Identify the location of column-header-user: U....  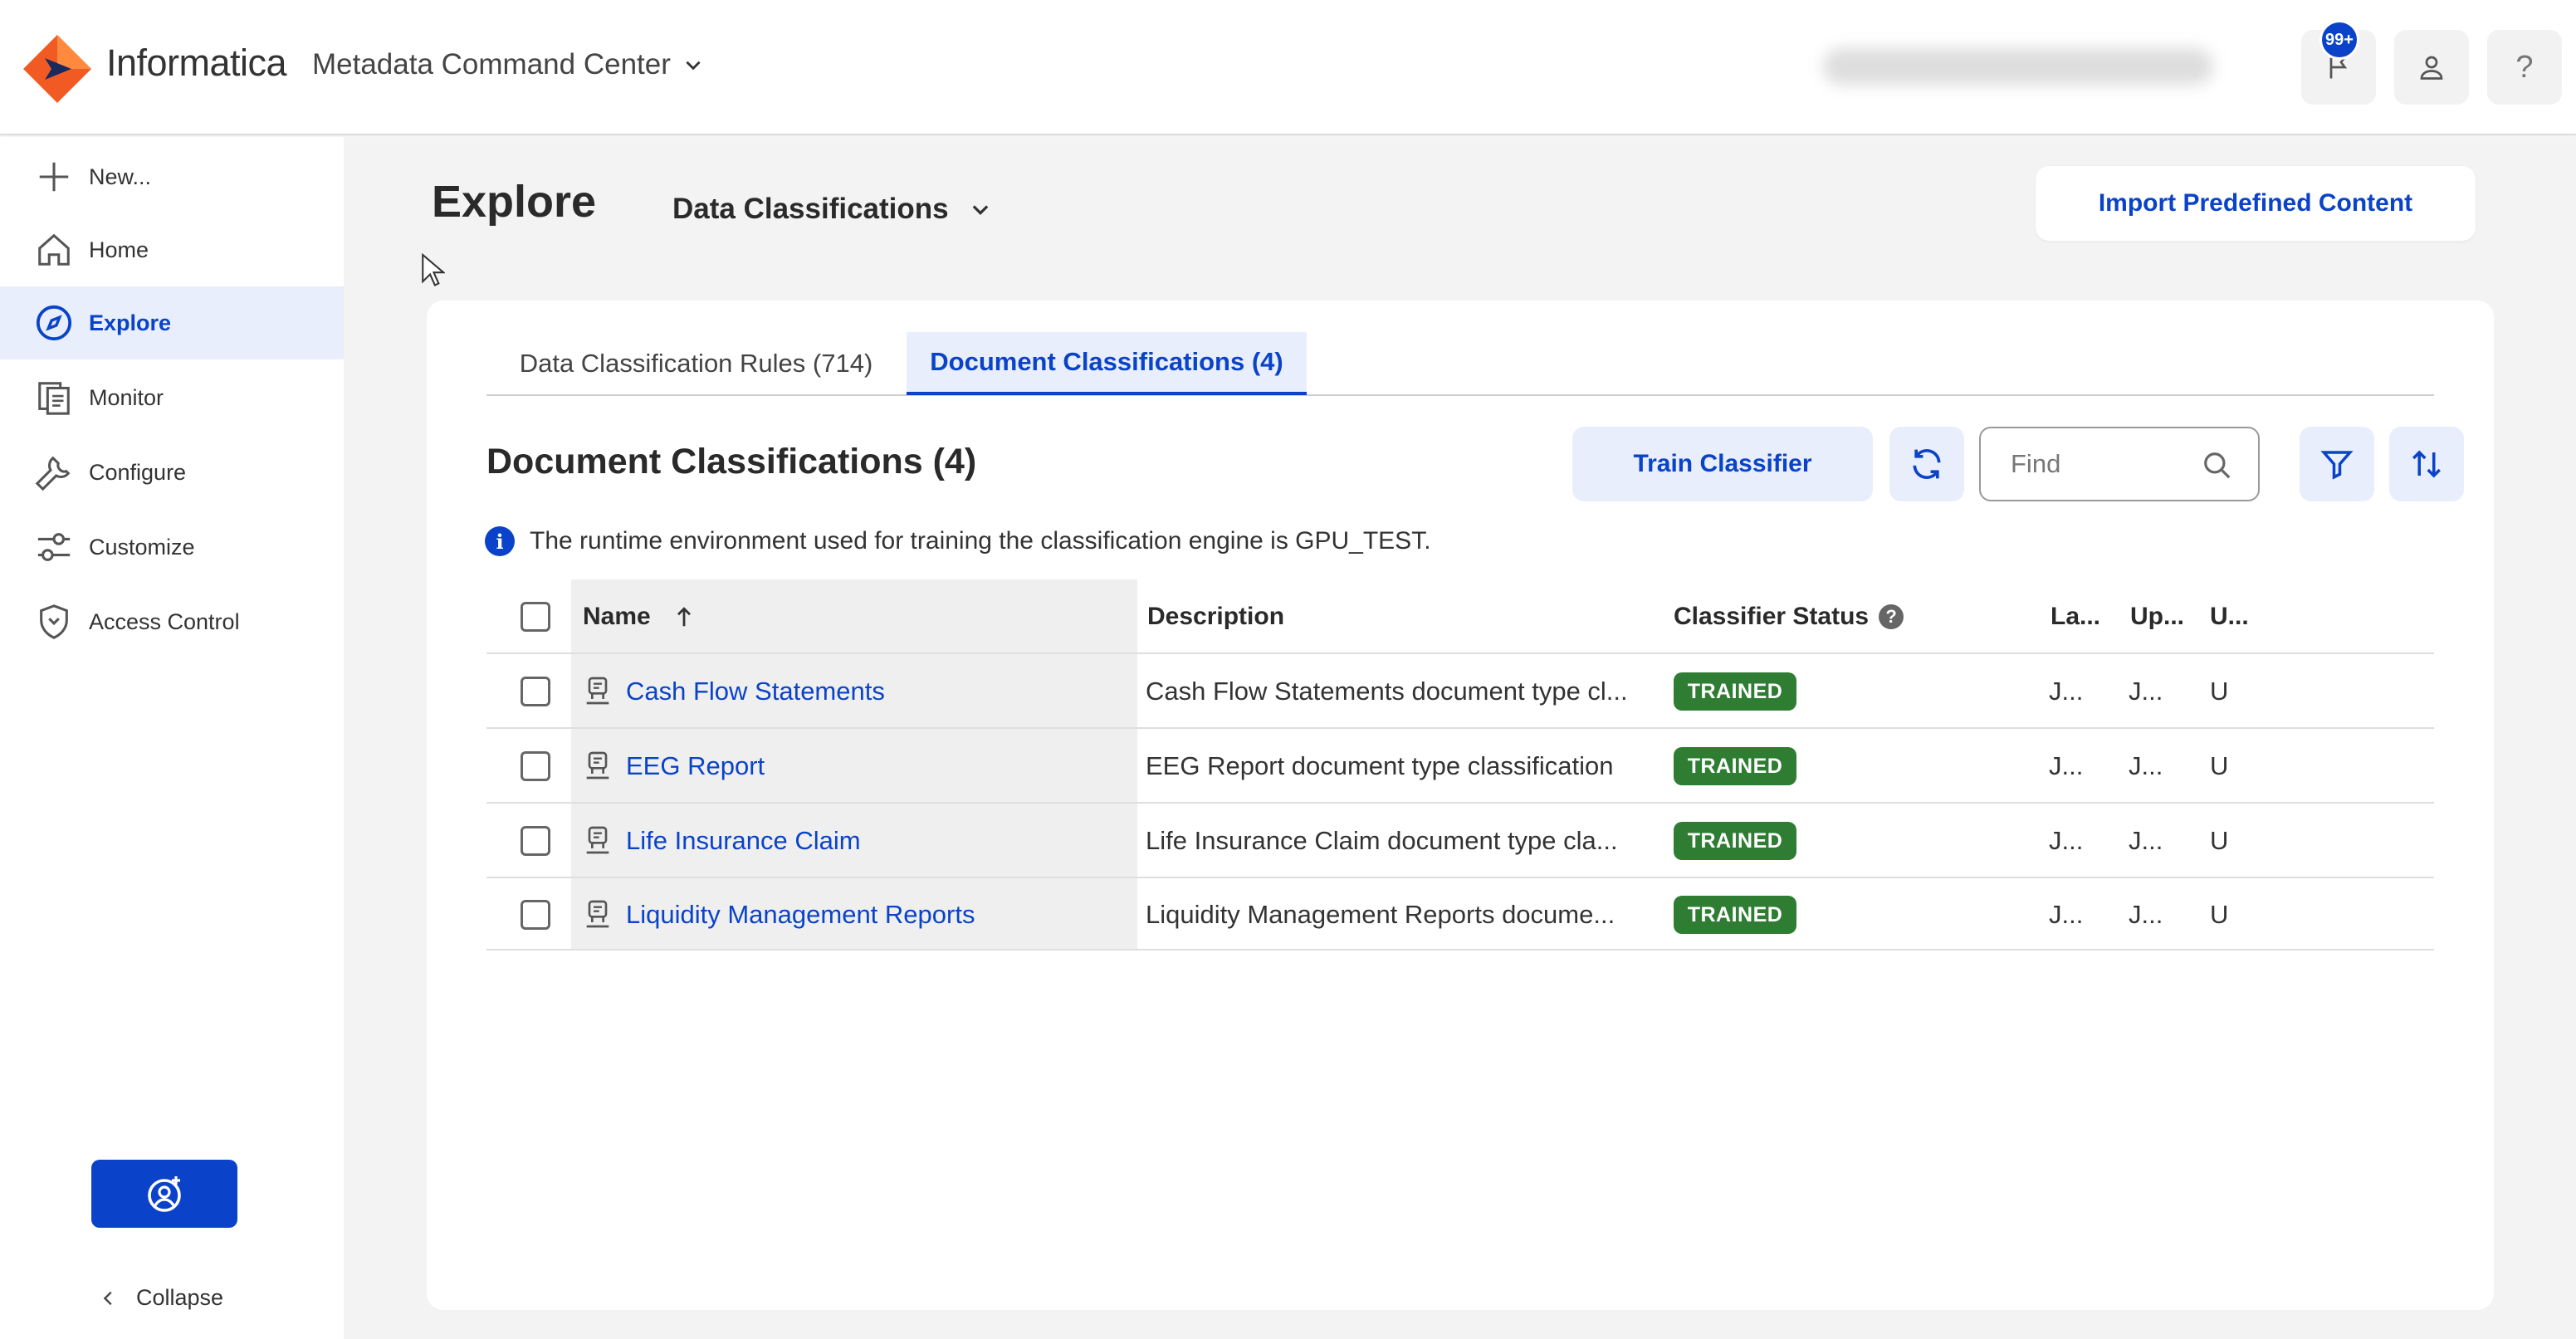
(2229, 617).